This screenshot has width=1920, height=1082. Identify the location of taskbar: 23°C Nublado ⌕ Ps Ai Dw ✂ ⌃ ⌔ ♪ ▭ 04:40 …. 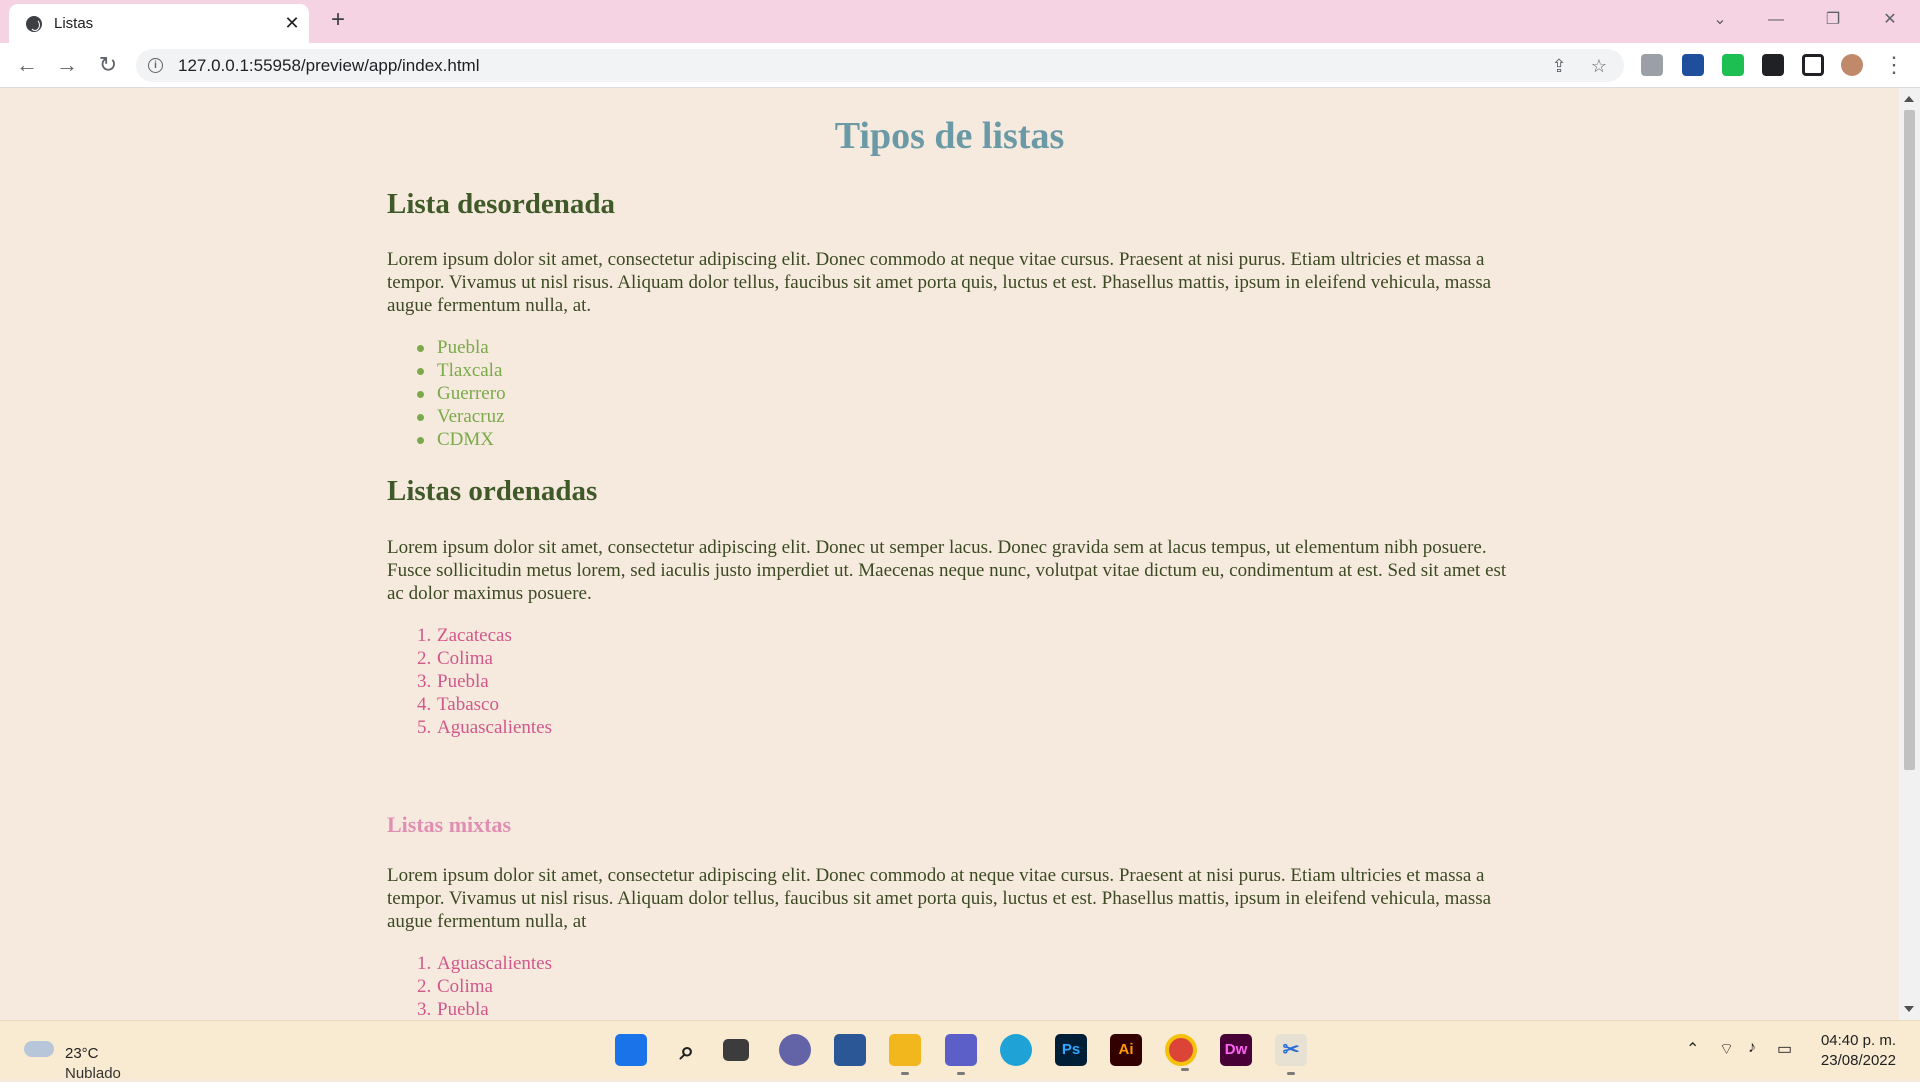
(960, 1051).